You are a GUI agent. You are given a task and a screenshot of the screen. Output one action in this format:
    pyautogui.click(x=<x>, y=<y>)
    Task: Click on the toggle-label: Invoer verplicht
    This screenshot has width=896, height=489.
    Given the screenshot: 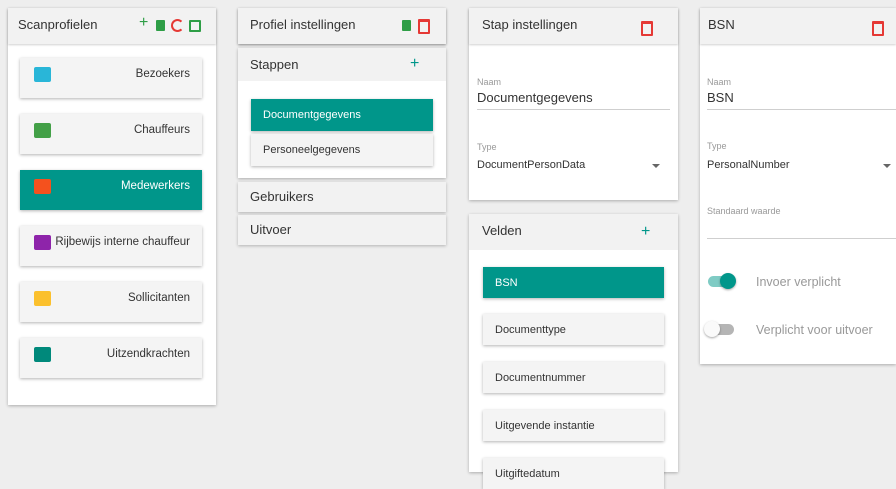 What is the action you would take?
    pyautogui.click(x=798, y=282)
    